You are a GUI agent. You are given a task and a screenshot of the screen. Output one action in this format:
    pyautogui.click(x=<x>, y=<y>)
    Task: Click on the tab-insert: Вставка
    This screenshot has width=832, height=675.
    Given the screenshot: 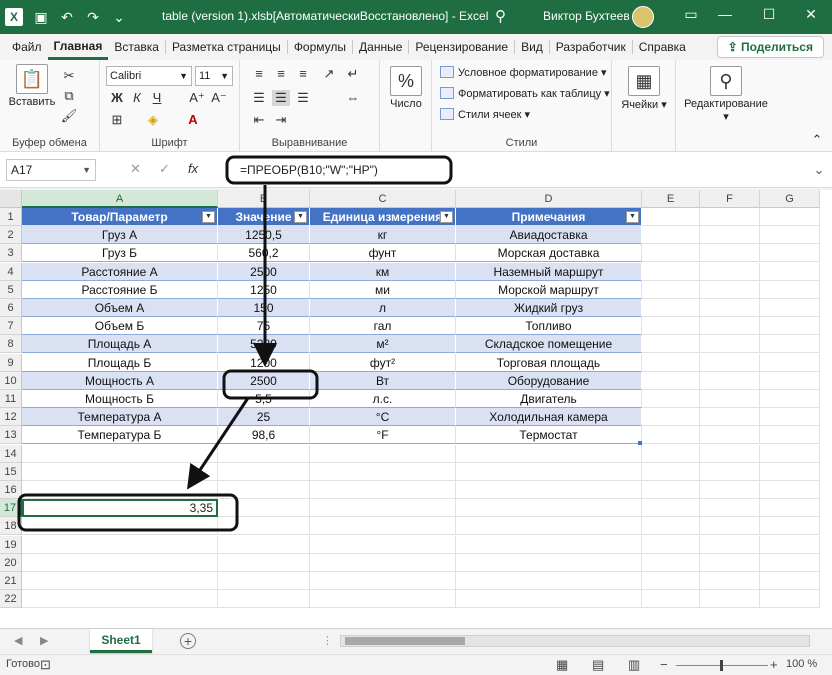 What is the action you would take?
    pyautogui.click(x=136, y=47)
    